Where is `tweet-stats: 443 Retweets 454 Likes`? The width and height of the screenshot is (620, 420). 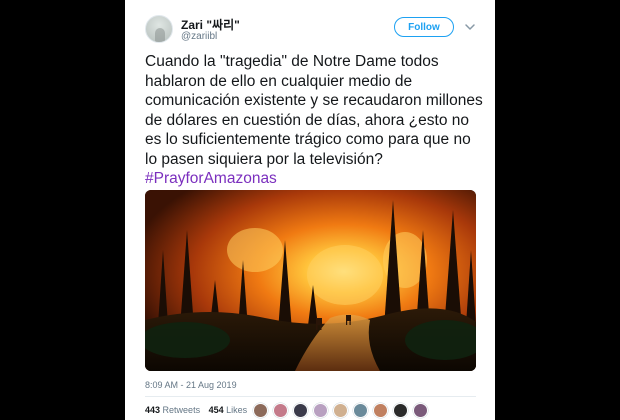 tweet-stats: 443 Retweets 454 Likes is located at coordinates (199, 410).